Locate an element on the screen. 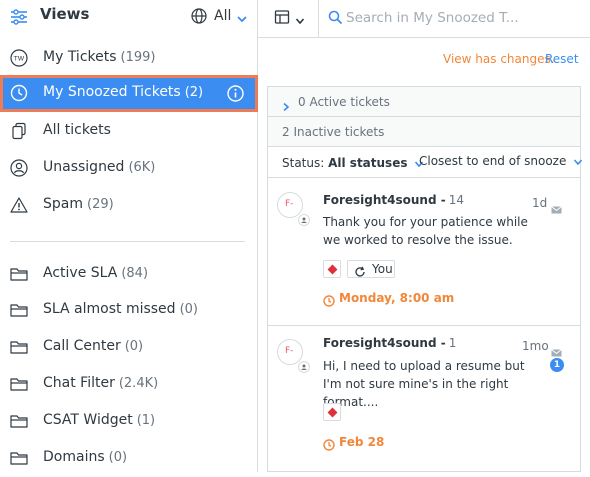 The width and height of the screenshot is (590, 477). sidebar-item-chat-filter: Chat Filter (2.4K) is located at coordinates (129, 384).